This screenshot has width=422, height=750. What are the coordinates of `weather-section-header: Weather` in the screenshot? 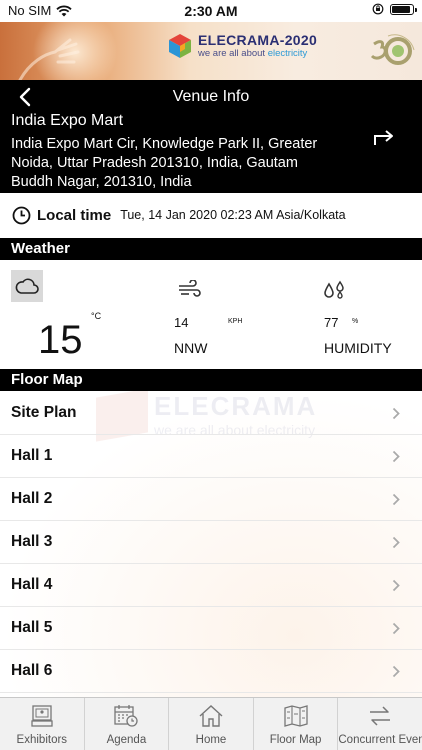 It's located at (211, 249).